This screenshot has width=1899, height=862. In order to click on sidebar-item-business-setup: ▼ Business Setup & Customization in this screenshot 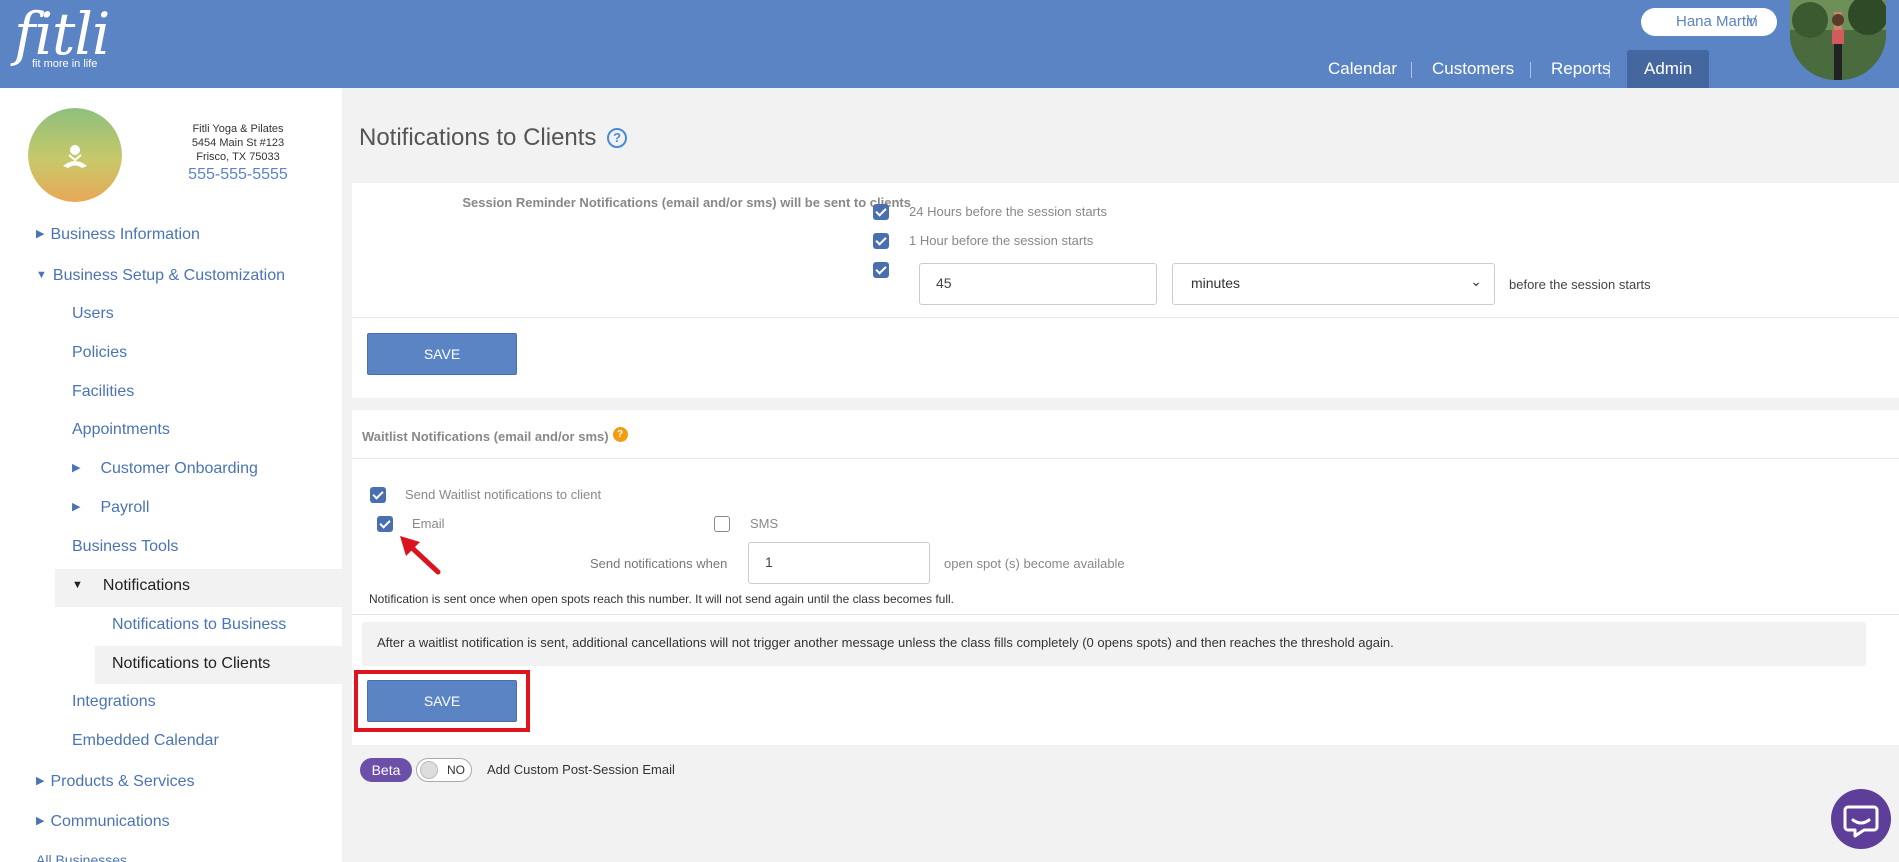, I will do `click(160, 276)`.